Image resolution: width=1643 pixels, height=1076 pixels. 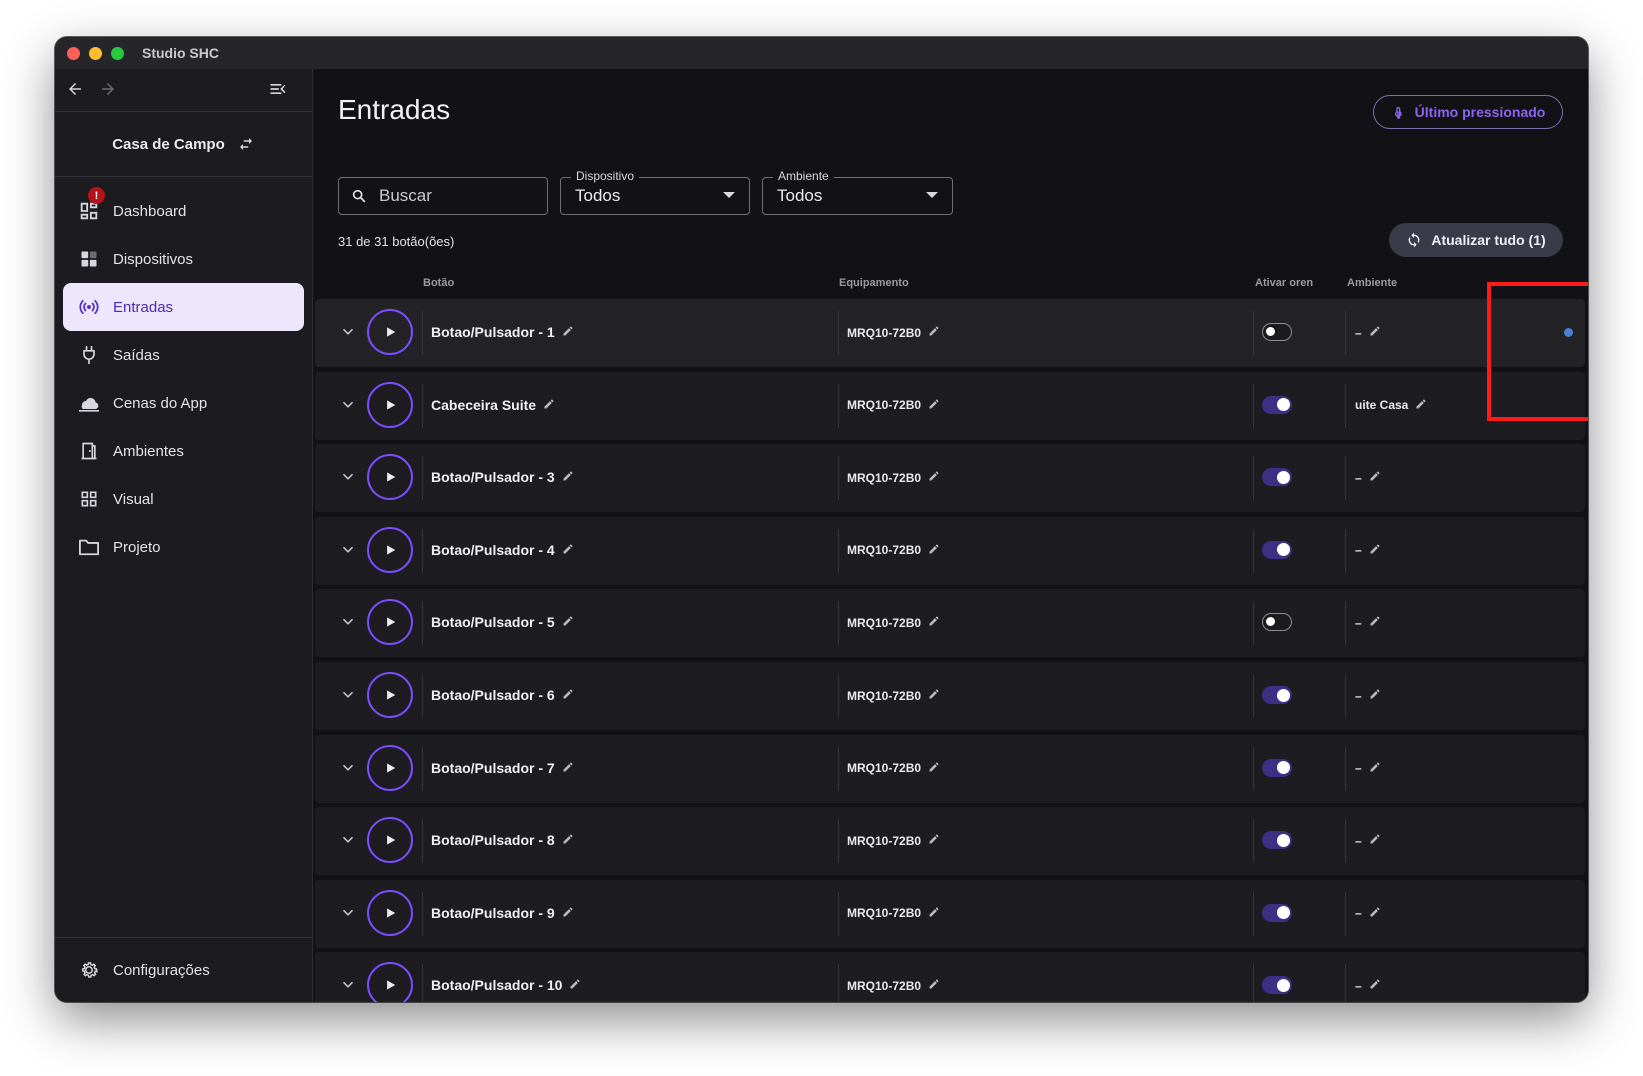 I want to click on collapse-sidebar-button, so click(x=278, y=89).